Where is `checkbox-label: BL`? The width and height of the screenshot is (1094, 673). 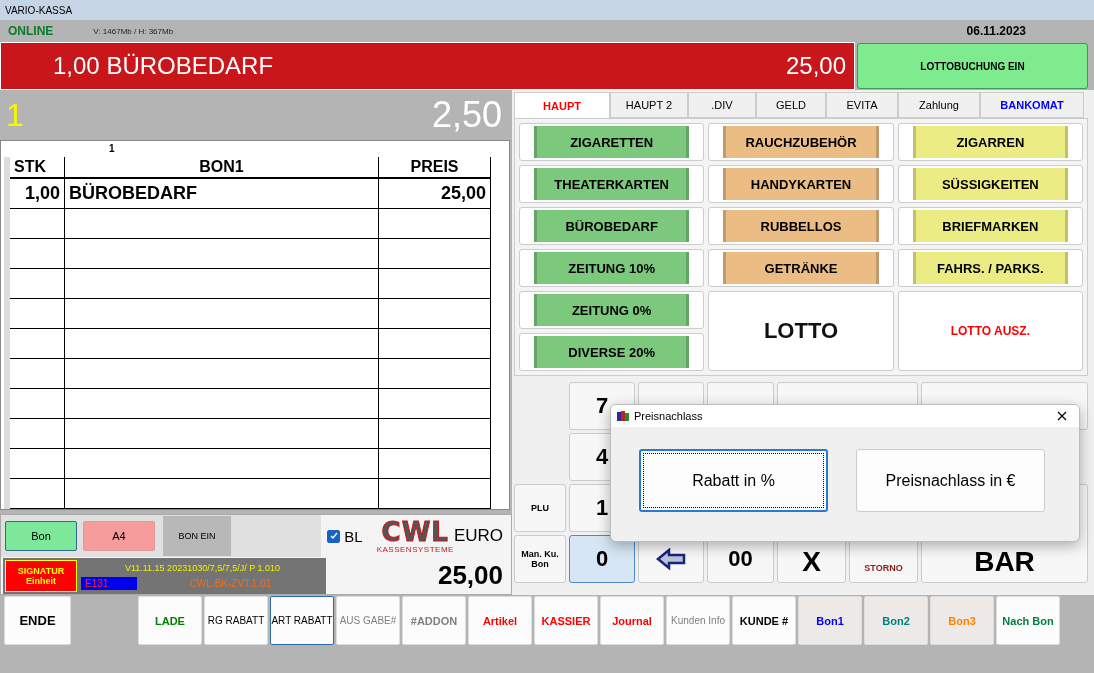 checkbox-label: BL is located at coordinates (353, 536).